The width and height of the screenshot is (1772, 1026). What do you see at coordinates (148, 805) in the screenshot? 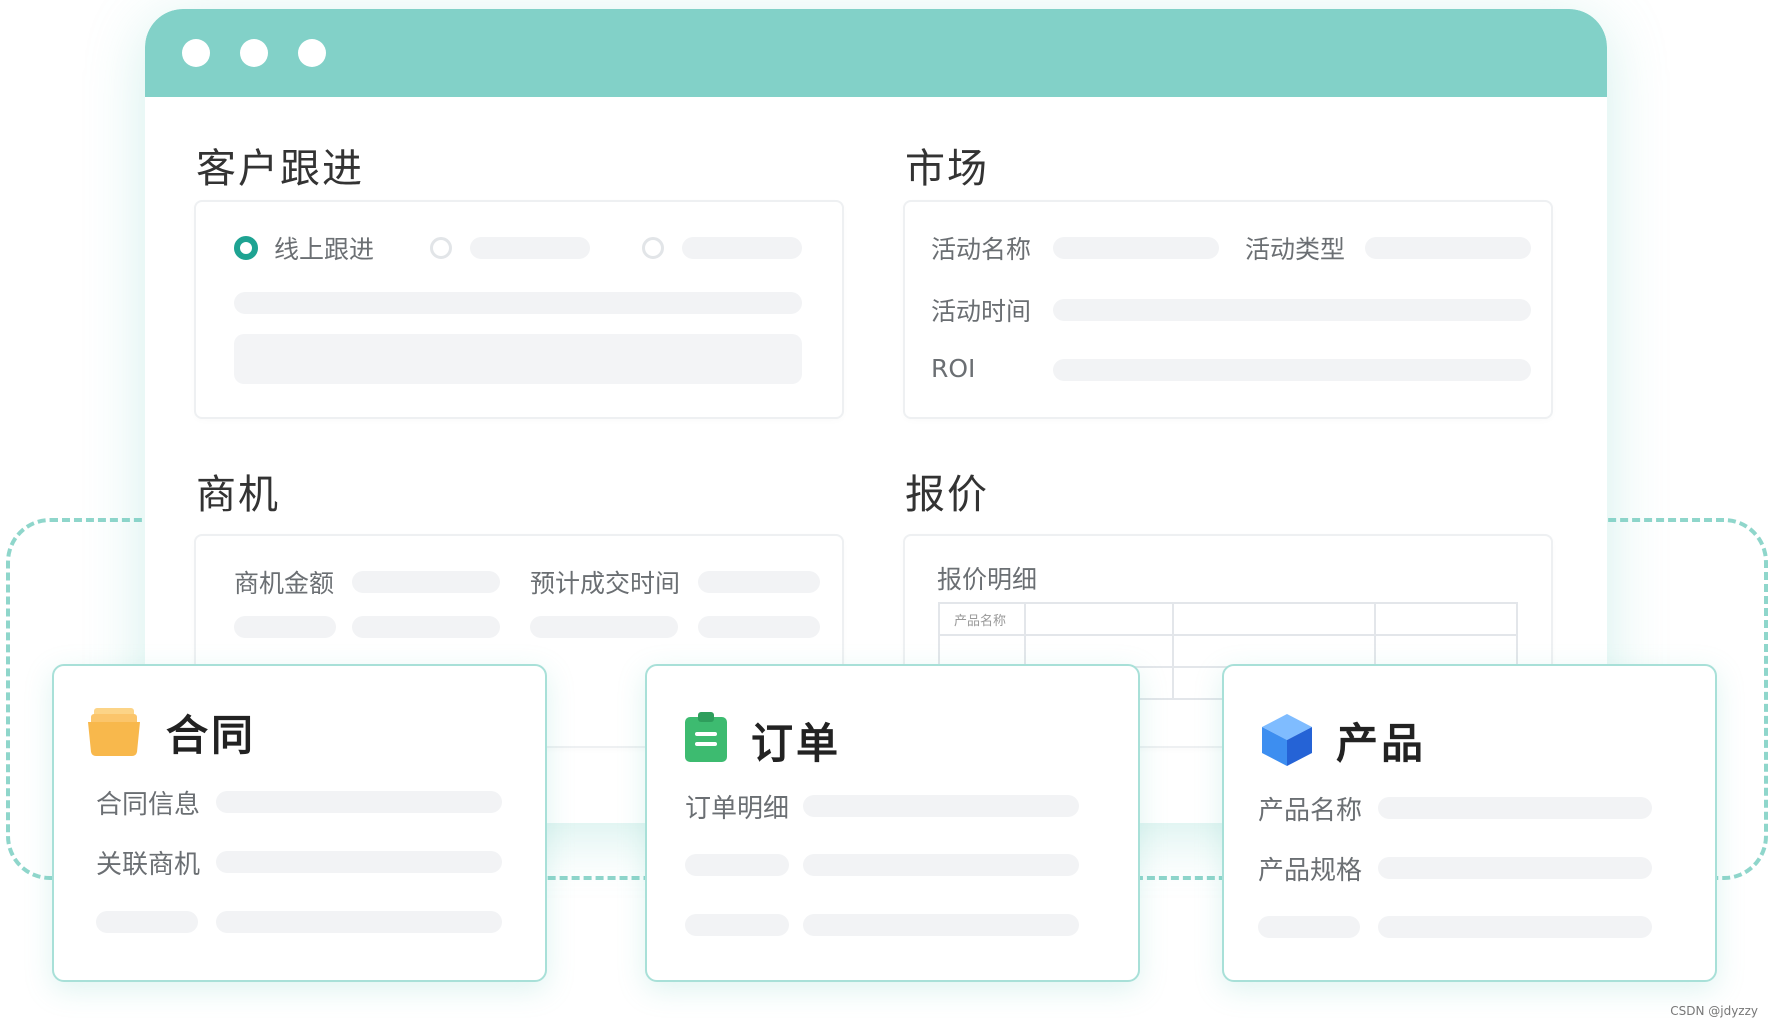
I see `field-label-contract-info: 合同信息` at bounding box center [148, 805].